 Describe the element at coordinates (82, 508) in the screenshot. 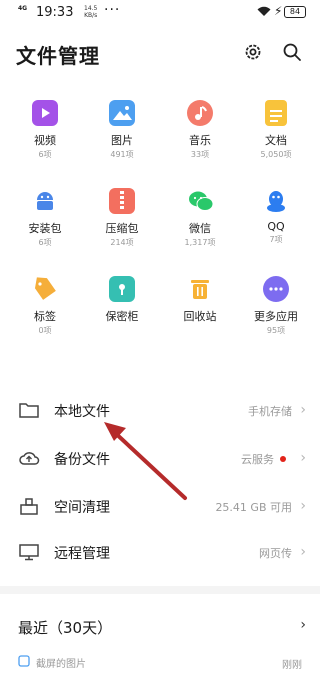

I see `list-item-label: 空间清理` at that location.